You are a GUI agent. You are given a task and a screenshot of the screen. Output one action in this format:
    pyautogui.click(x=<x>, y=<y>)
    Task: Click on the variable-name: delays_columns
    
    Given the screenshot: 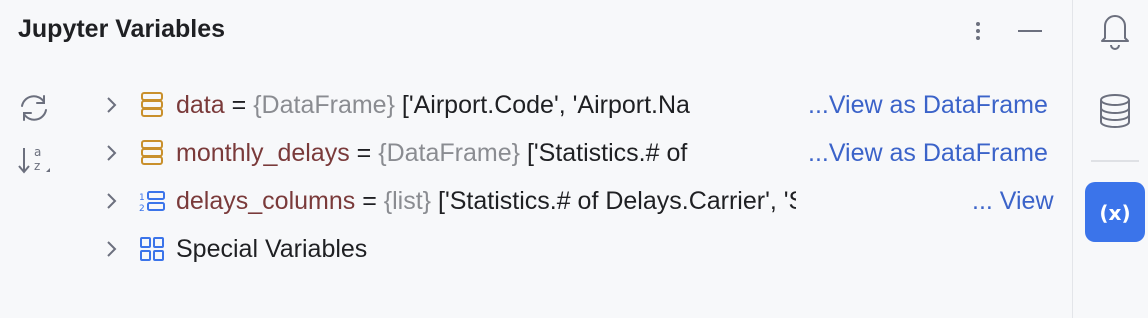 What is the action you would take?
    pyautogui.click(x=266, y=201)
    